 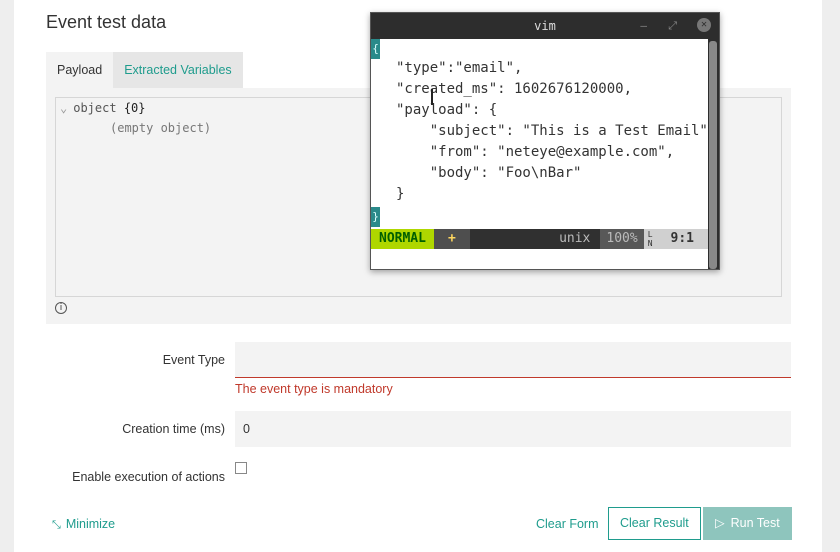 I want to click on vim-statusline: NORMAL + unix 100% LN 9:1, so click(x=539, y=239).